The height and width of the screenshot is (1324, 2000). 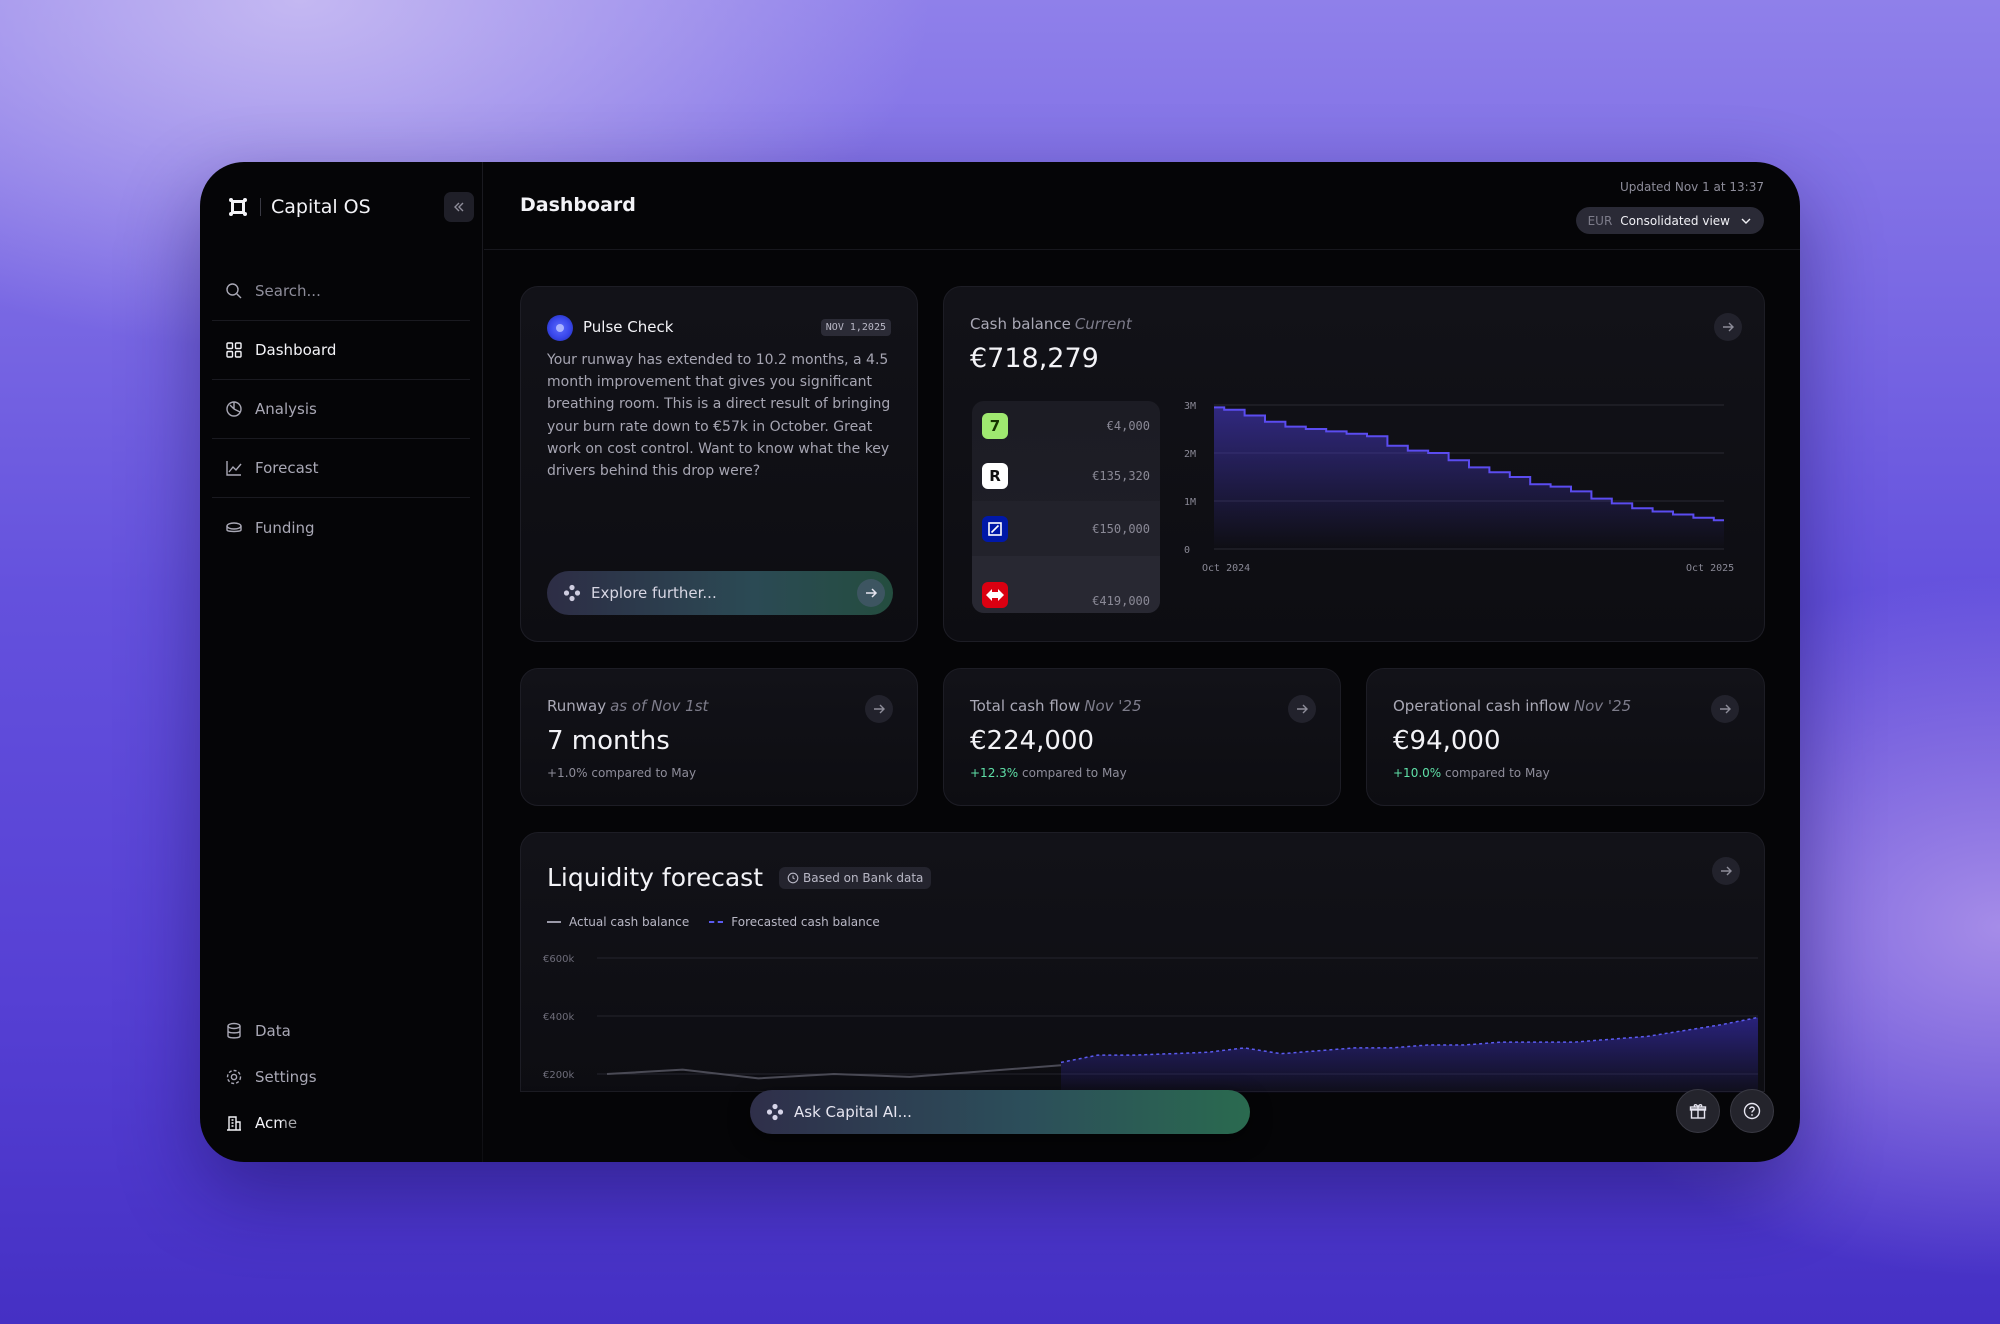 What do you see at coordinates (1066, 528) in the screenshot?
I see `bank-row-deutsche-bank: €150,000` at bounding box center [1066, 528].